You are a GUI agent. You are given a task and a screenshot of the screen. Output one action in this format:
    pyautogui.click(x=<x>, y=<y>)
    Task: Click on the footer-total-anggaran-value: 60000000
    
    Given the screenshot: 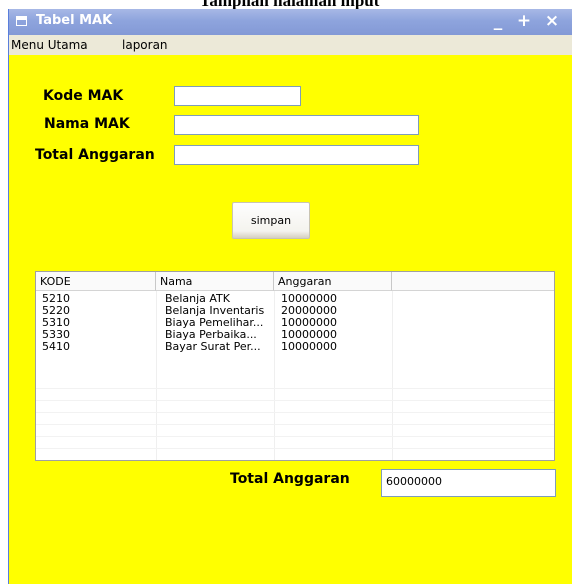 What is the action you would take?
    pyautogui.click(x=468, y=483)
    